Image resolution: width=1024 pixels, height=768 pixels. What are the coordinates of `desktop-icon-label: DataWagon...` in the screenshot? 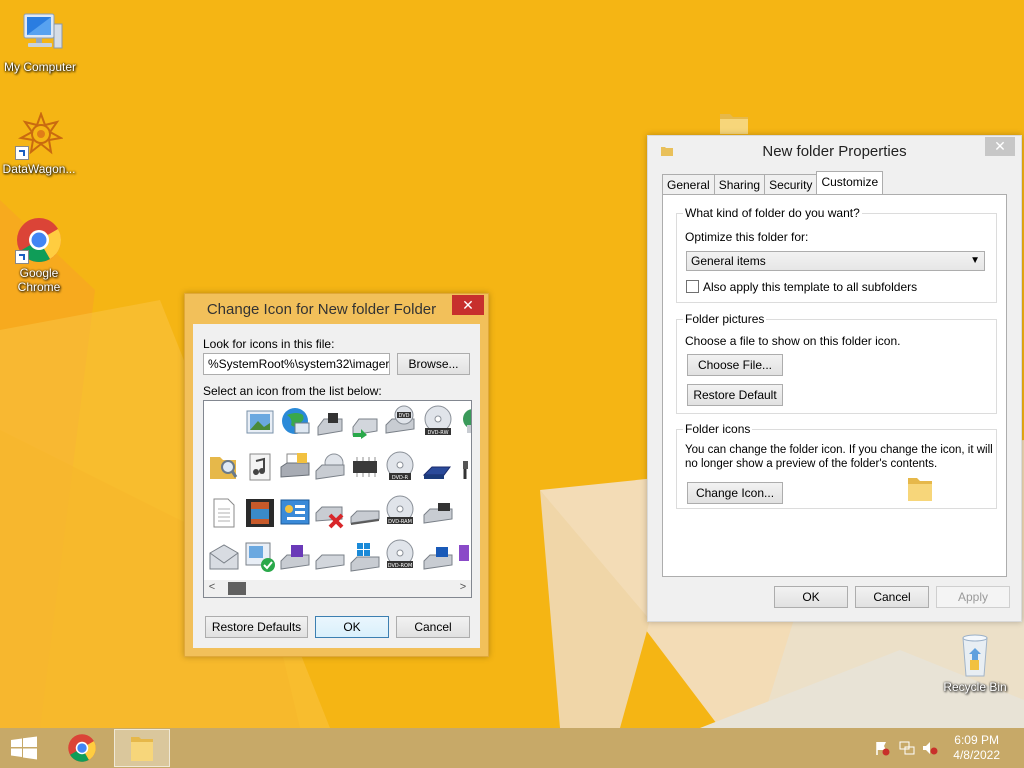 It's located at (39, 169).